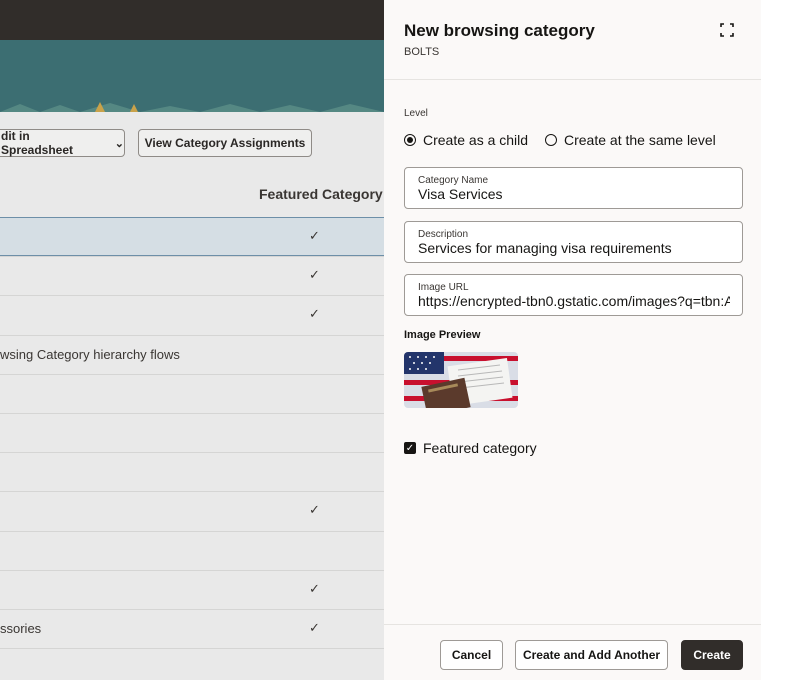  What do you see at coordinates (37, 143) in the screenshot?
I see `edit-in-spreadsheet-label: dit in Spreadsheet` at bounding box center [37, 143].